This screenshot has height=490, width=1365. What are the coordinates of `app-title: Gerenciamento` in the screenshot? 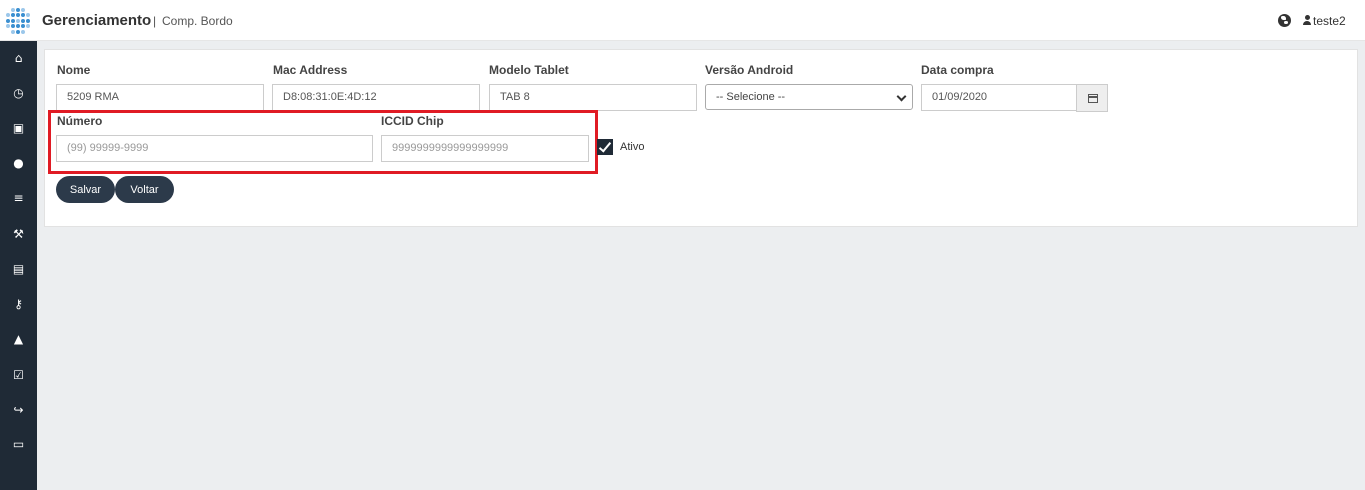 It's located at (97, 20).